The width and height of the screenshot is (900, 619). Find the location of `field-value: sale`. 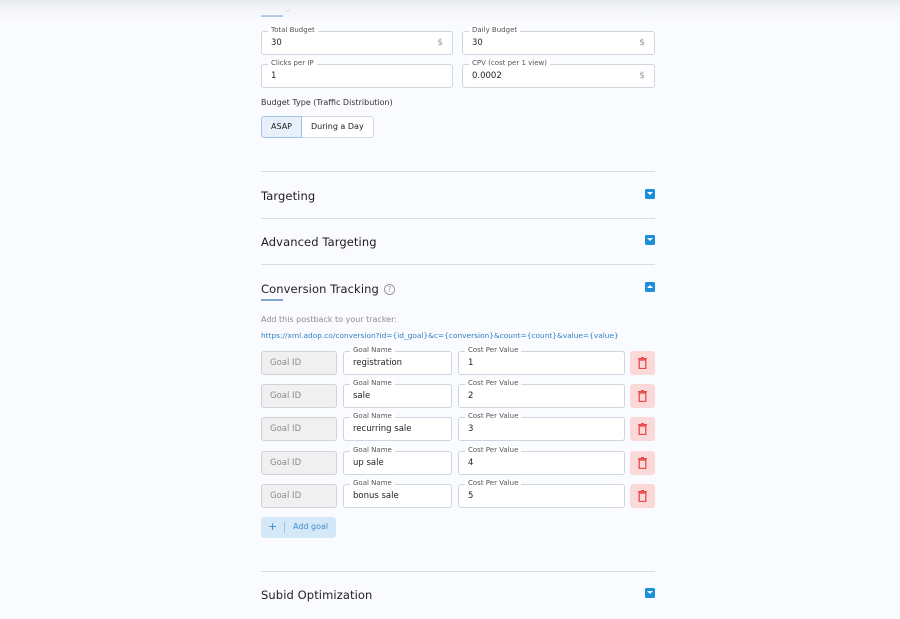

field-value: sale is located at coordinates (361, 396).